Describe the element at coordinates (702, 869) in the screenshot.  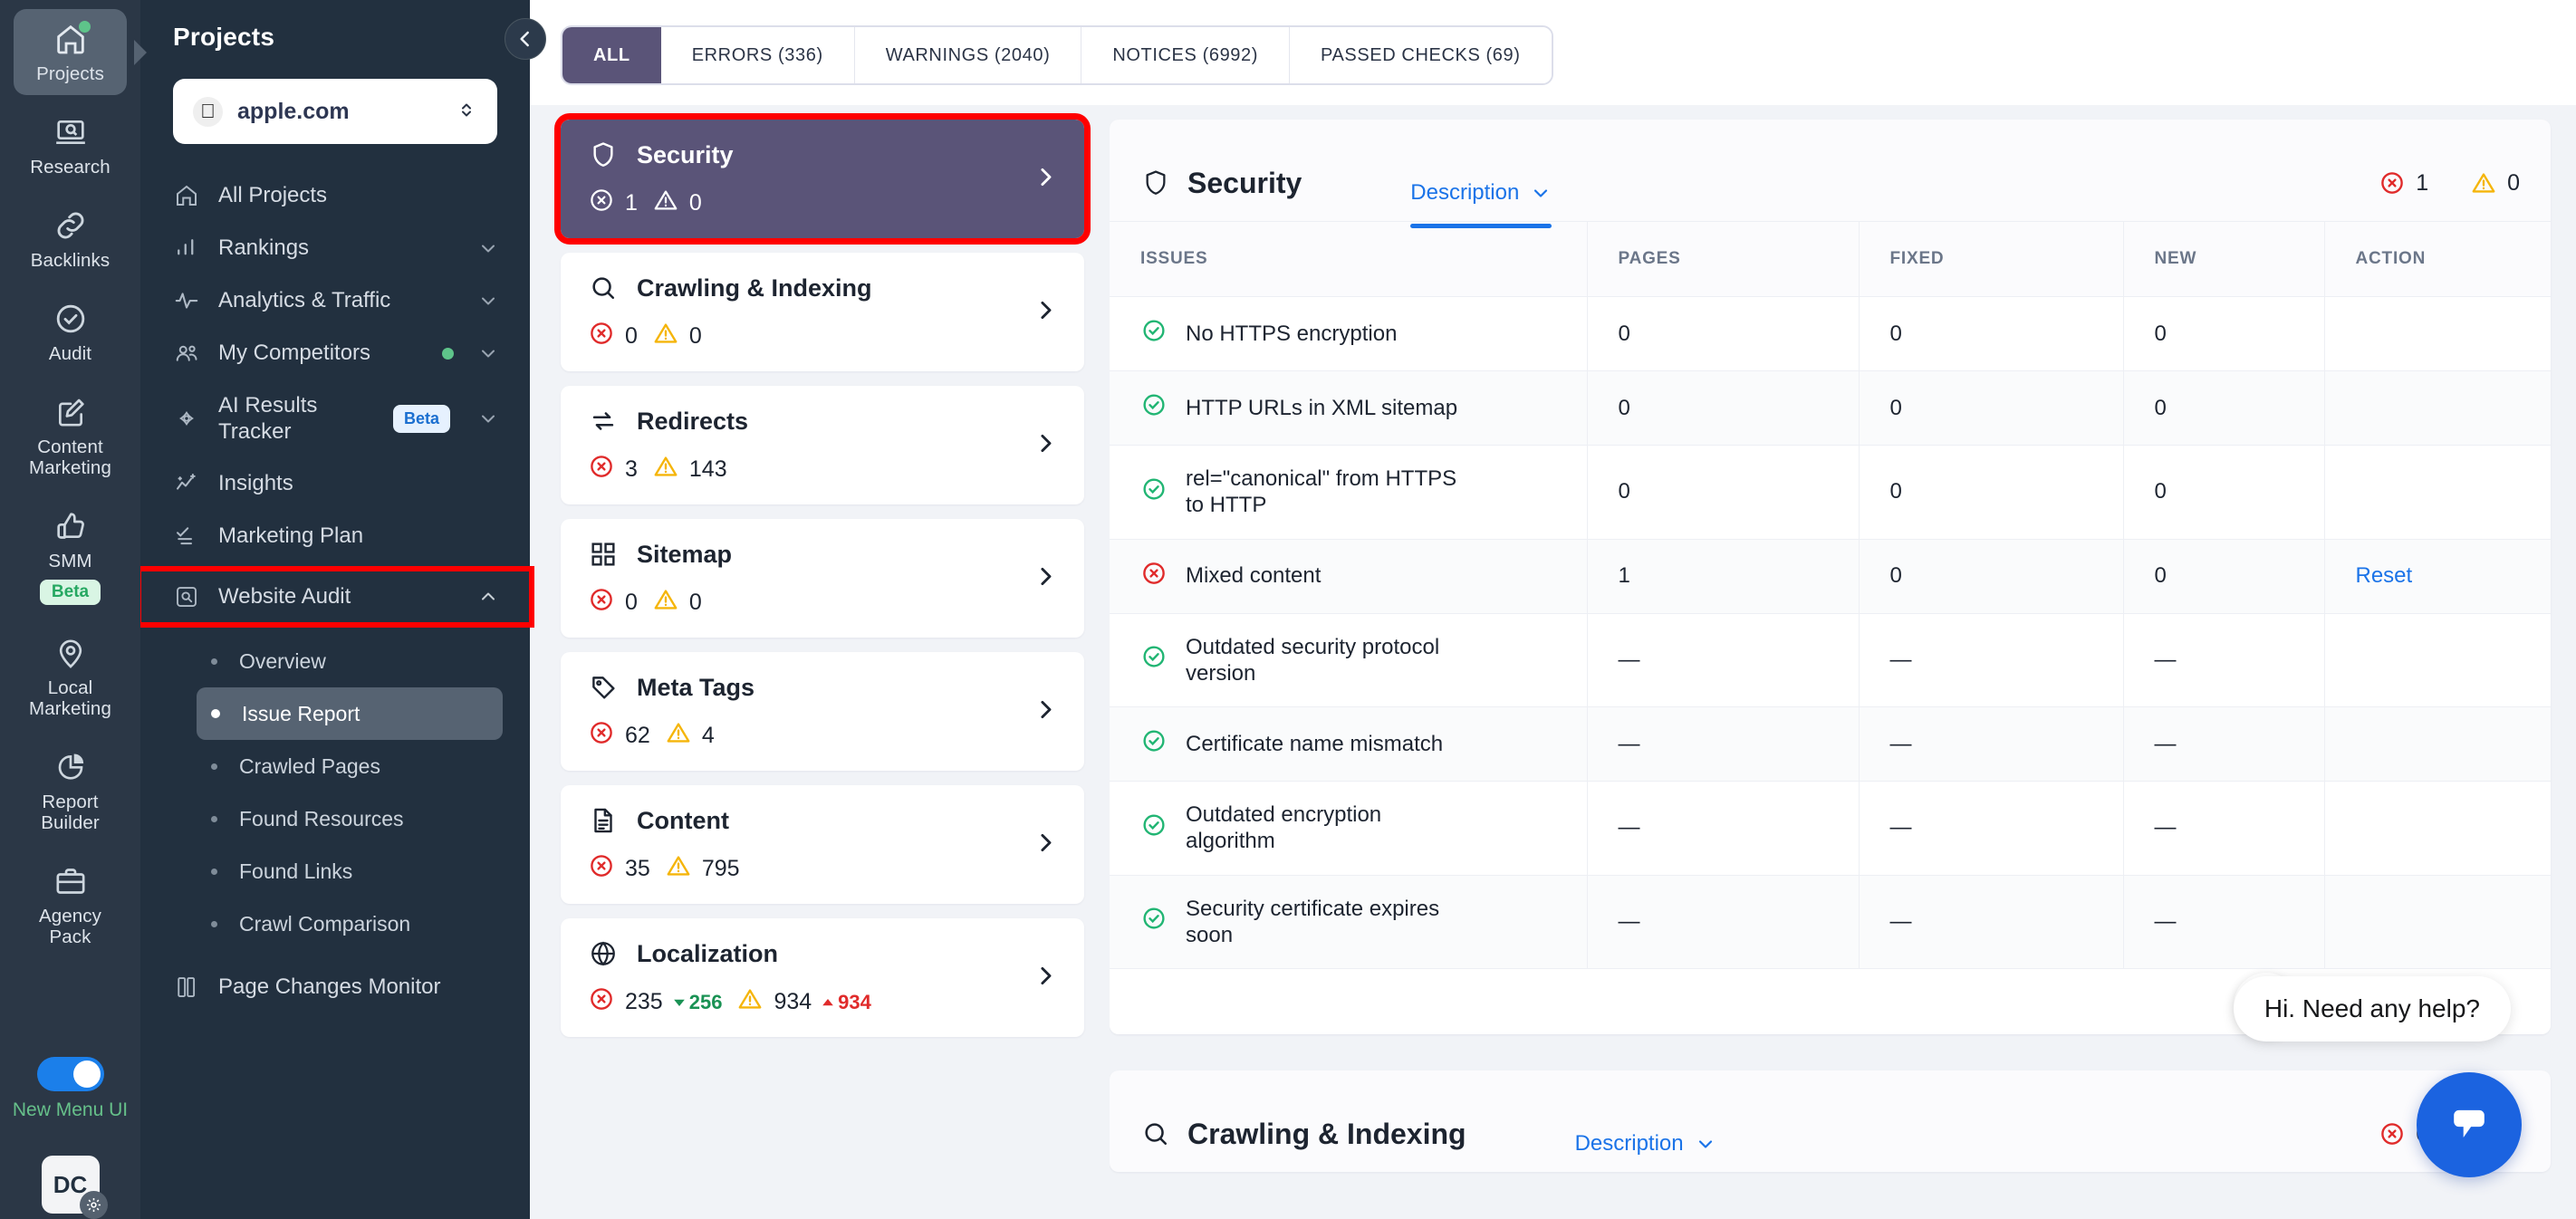
I see `warning-stat: 795` at that location.